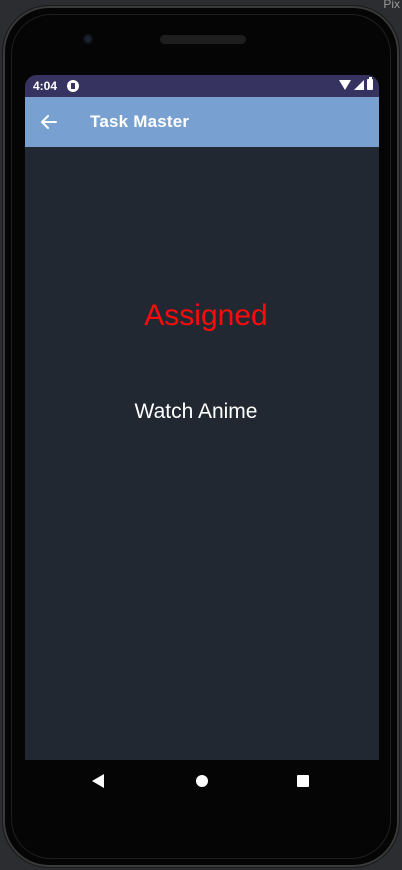  I want to click on wifi-icon, so click(345, 84).